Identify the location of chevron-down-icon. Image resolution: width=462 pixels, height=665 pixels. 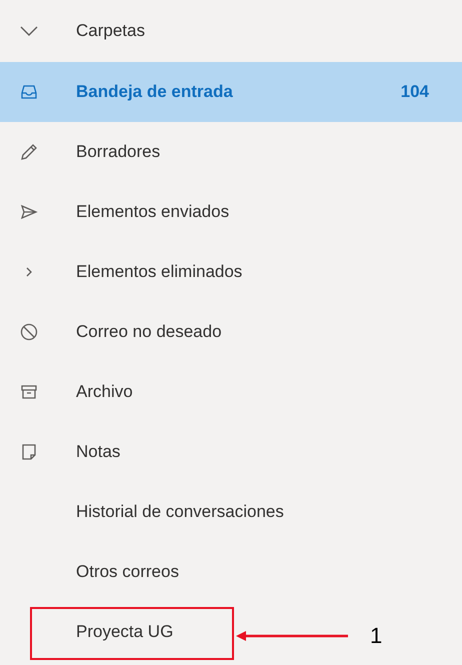
(29, 31).